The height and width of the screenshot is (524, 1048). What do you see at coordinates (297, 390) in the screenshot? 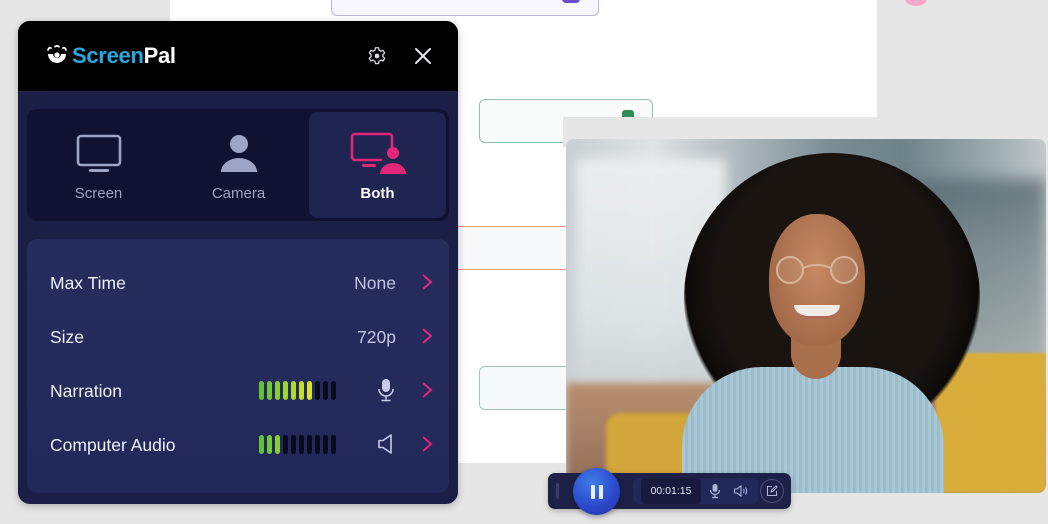
I see `narration-level-meter` at bounding box center [297, 390].